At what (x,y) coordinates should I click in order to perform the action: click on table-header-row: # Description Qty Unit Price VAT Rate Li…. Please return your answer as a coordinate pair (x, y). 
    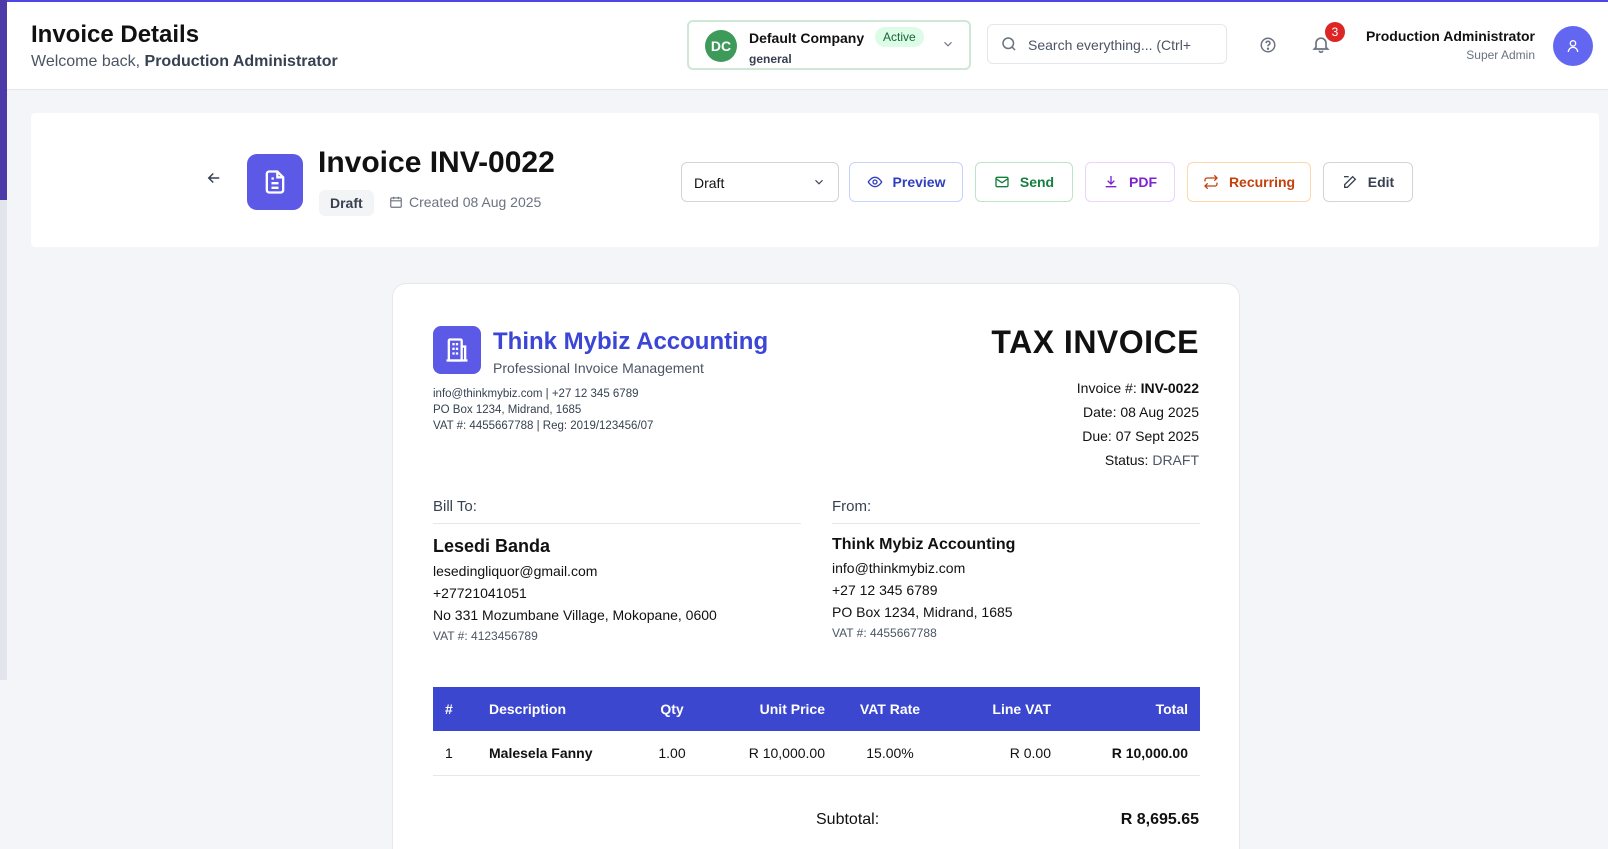
    Looking at the image, I should click on (816, 709).